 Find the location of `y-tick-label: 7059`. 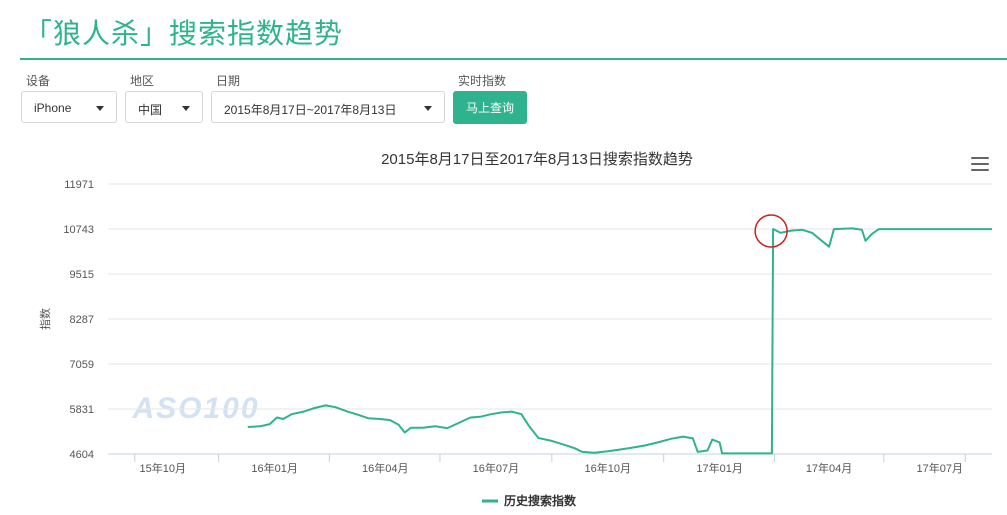

y-tick-label: 7059 is located at coordinates (82, 365).